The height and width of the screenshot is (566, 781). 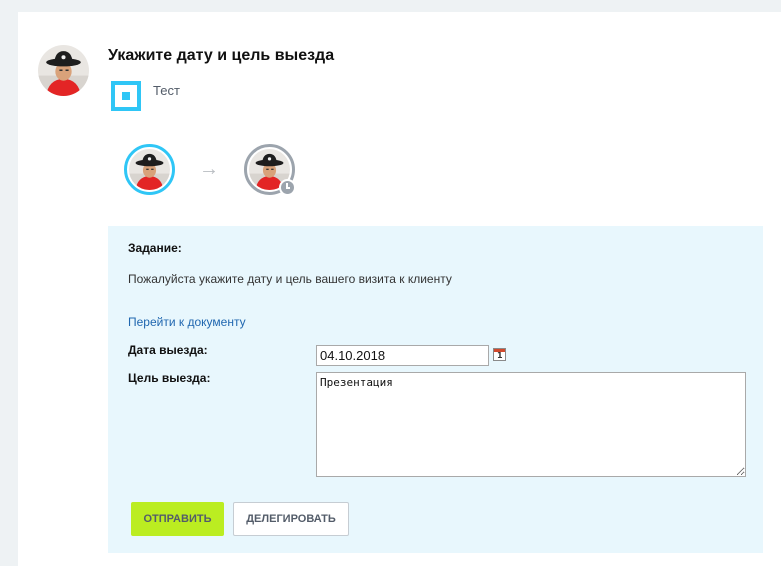 What do you see at coordinates (63, 70) in the screenshot?
I see `author-avatar` at bounding box center [63, 70].